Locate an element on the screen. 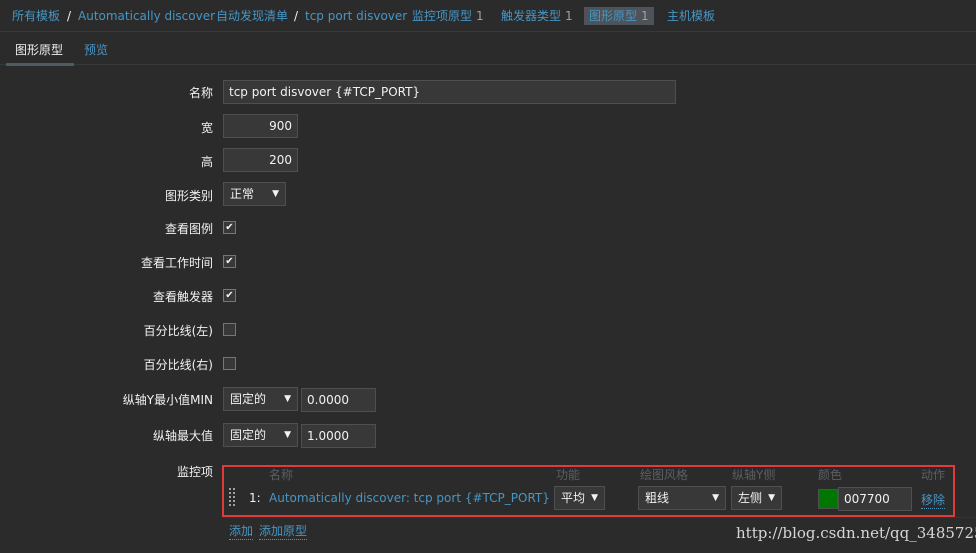 Image resolution: width=976 pixels, height=553 pixels. ymin-type-select: 固定的 ▼ is located at coordinates (260, 399).